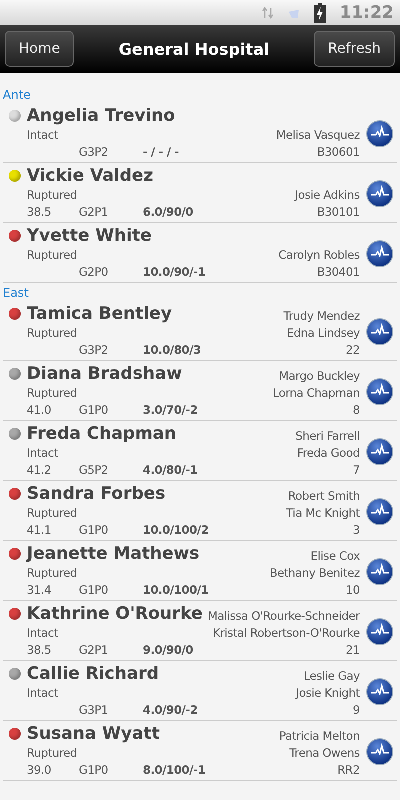 This screenshot has height=800, width=400. What do you see at coordinates (39, 49) in the screenshot?
I see `home-button: Home` at bounding box center [39, 49].